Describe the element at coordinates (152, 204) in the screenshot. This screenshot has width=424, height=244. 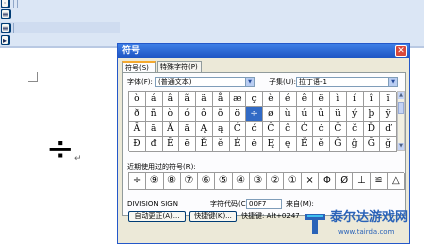
I see `symbol-name: DIVISION SIGN` at that location.